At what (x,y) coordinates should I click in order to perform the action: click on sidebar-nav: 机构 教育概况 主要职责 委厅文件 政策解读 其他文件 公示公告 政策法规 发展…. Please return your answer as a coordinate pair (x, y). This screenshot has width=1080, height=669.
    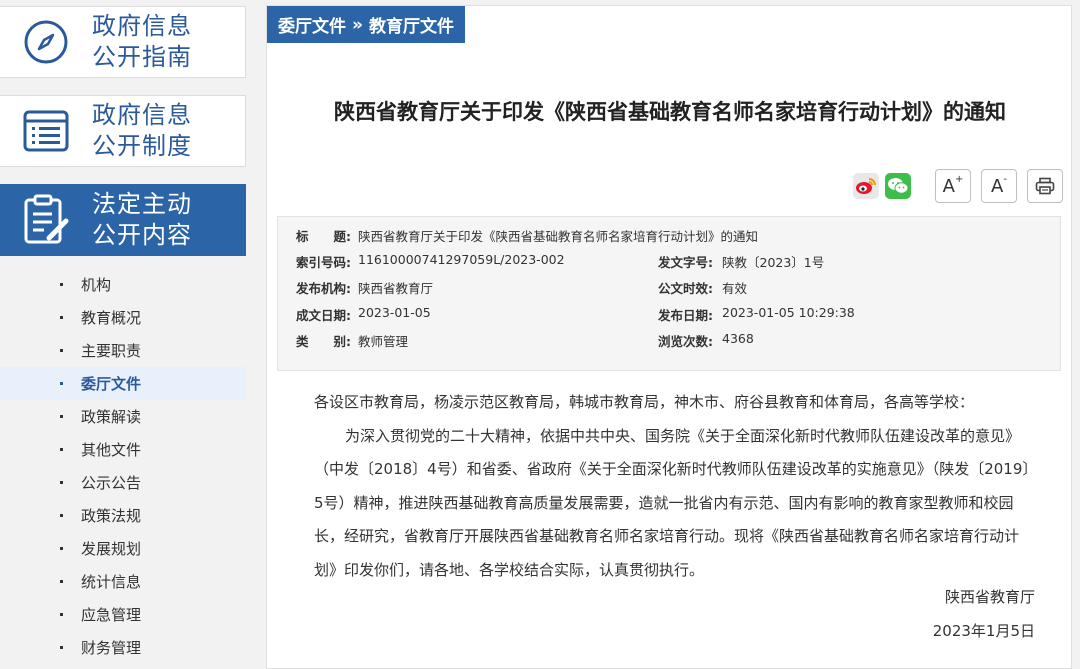
    Looking at the image, I should click on (123, 466).